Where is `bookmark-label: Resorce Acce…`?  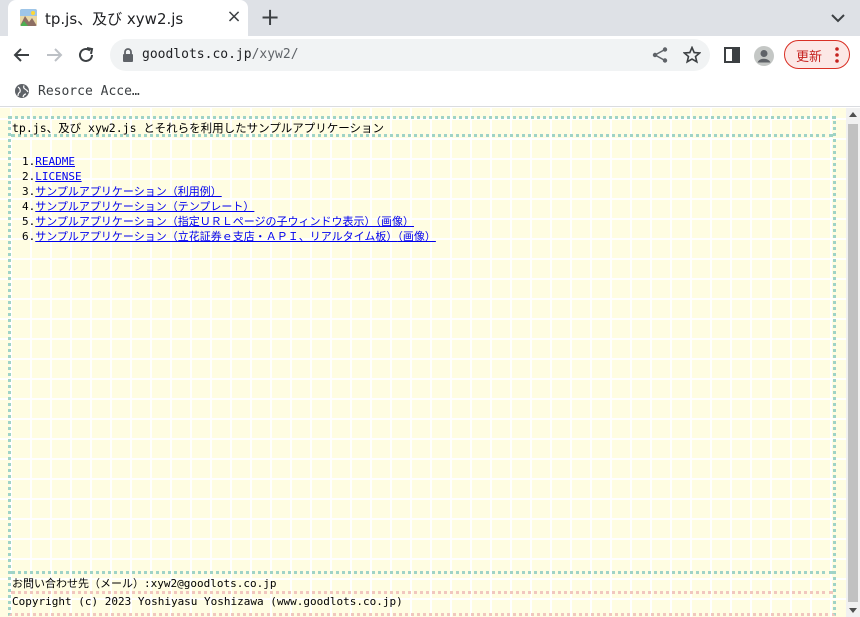
bookmark-label: Resorce Acce… is located at coordinates (89, 91).